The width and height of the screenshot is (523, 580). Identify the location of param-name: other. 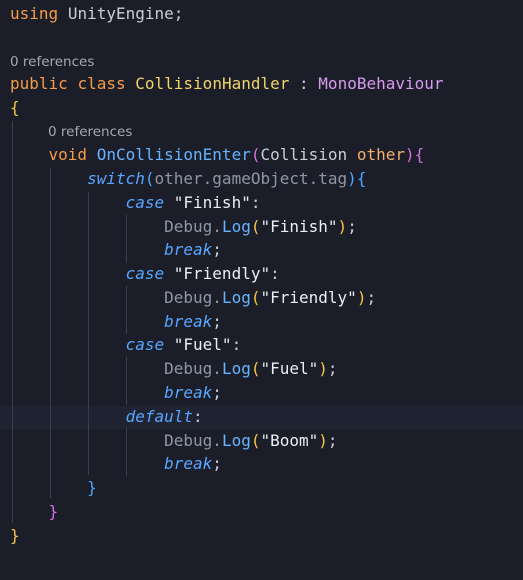
(380, 154).